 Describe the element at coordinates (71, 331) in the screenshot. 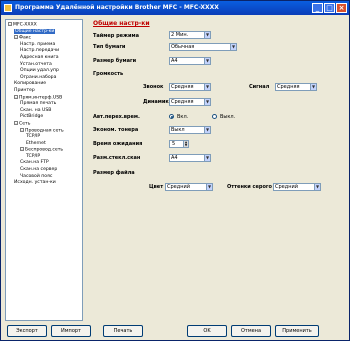

I see `import-button: Импорт` at that location.